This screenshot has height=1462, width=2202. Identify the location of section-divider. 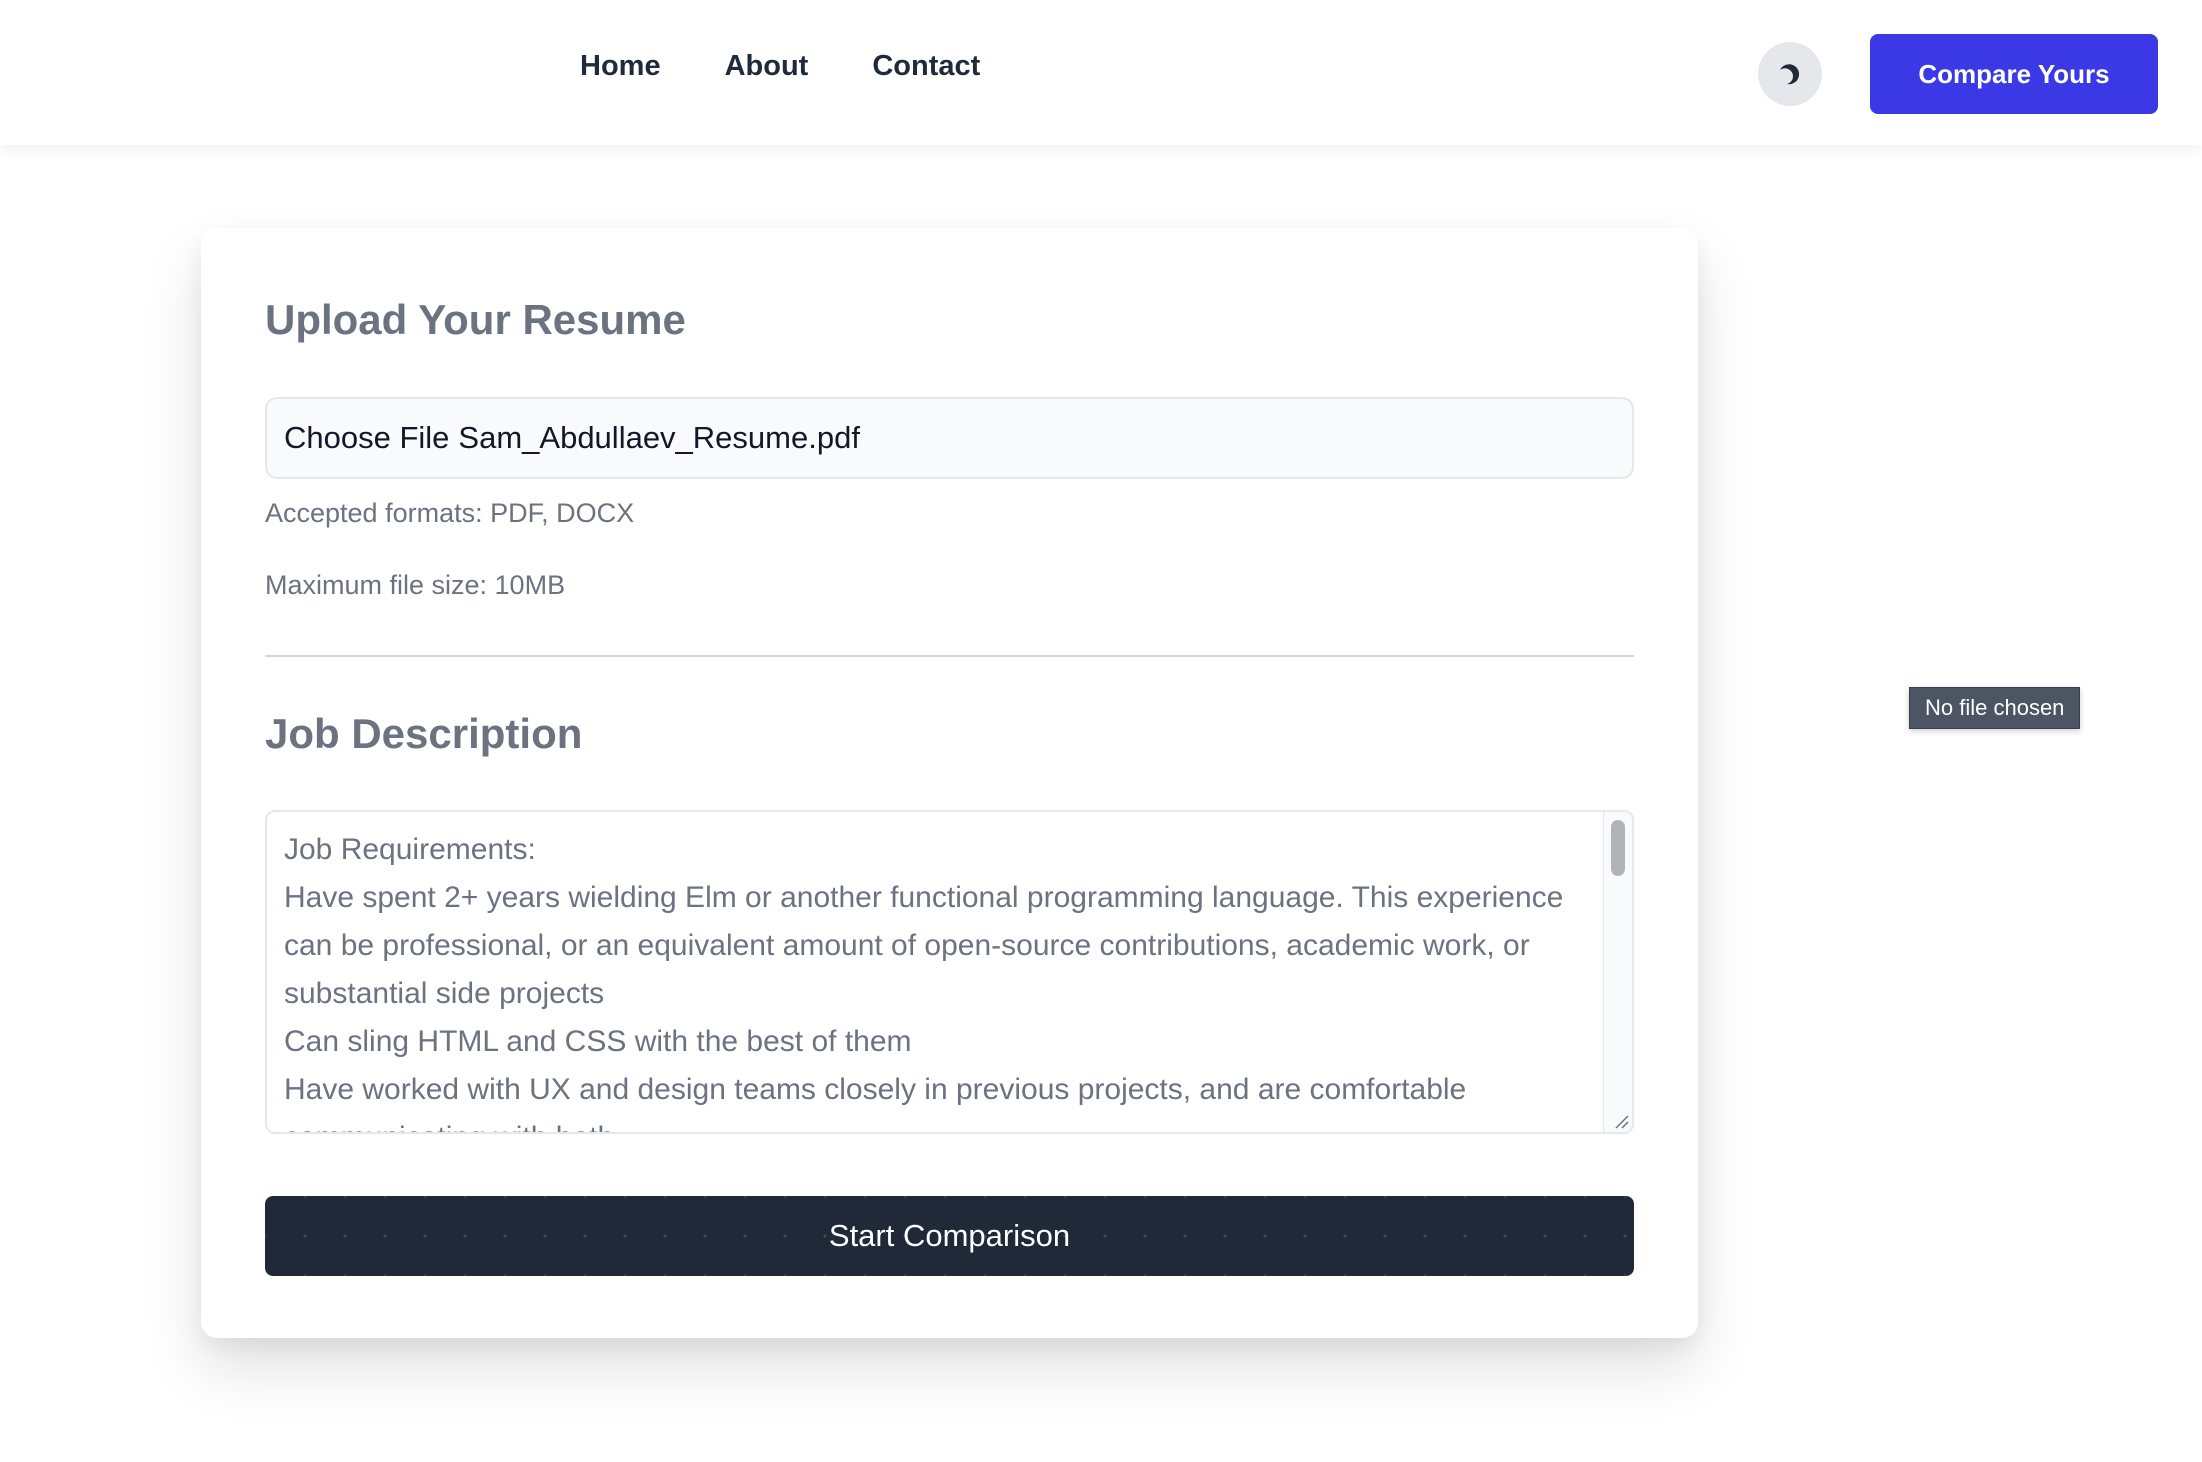
(949, 656).